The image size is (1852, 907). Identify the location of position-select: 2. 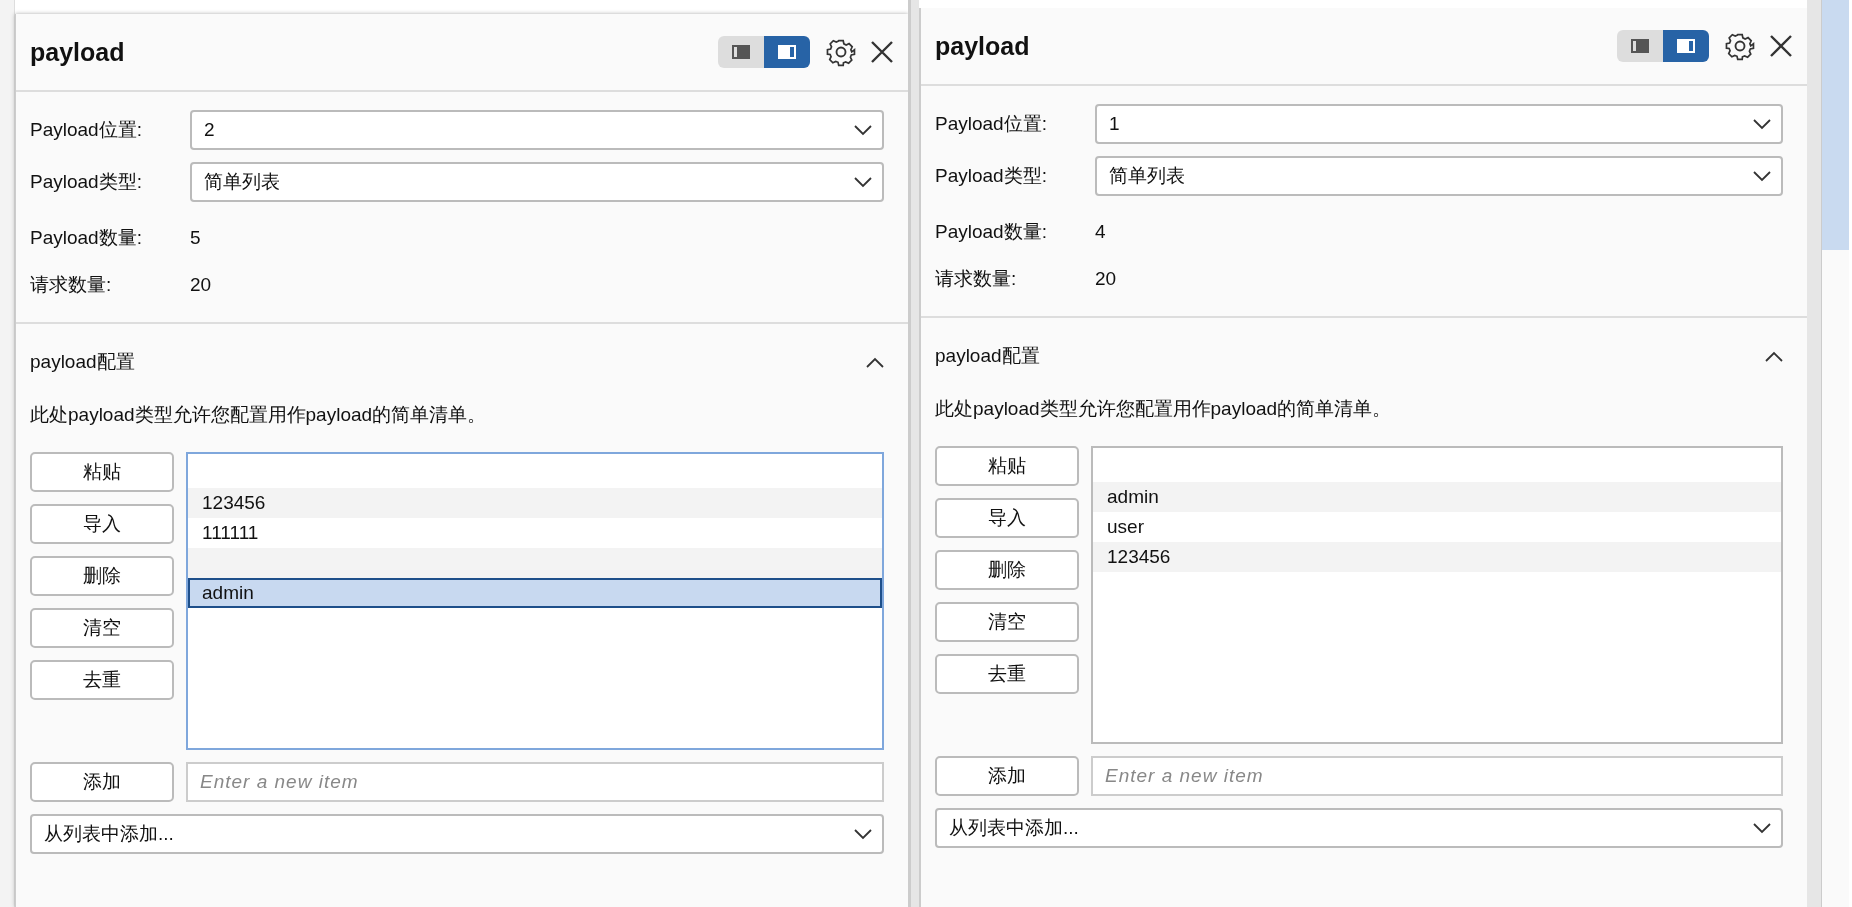
(537, 130).